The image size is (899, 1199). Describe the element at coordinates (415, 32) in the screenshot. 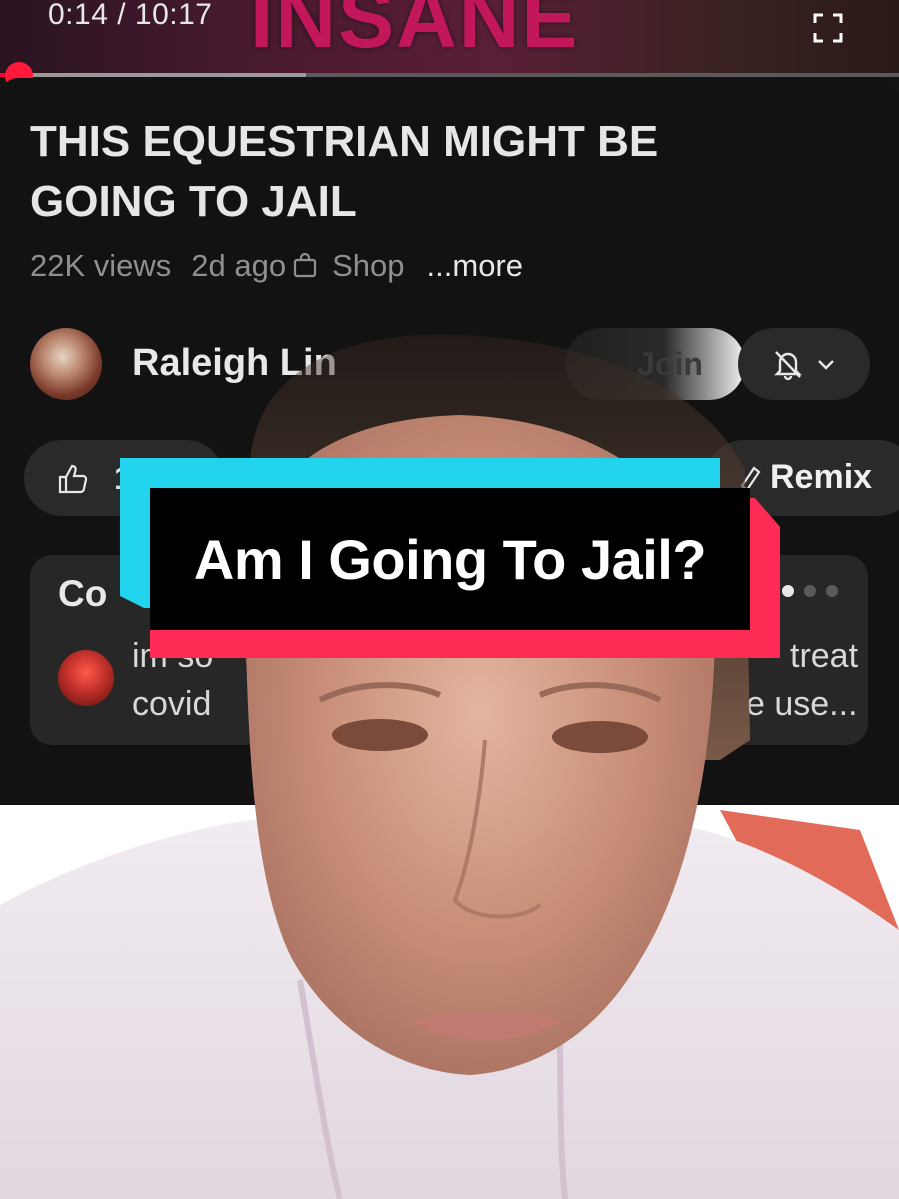

I see `player-banner-text: INSANE` at that location.